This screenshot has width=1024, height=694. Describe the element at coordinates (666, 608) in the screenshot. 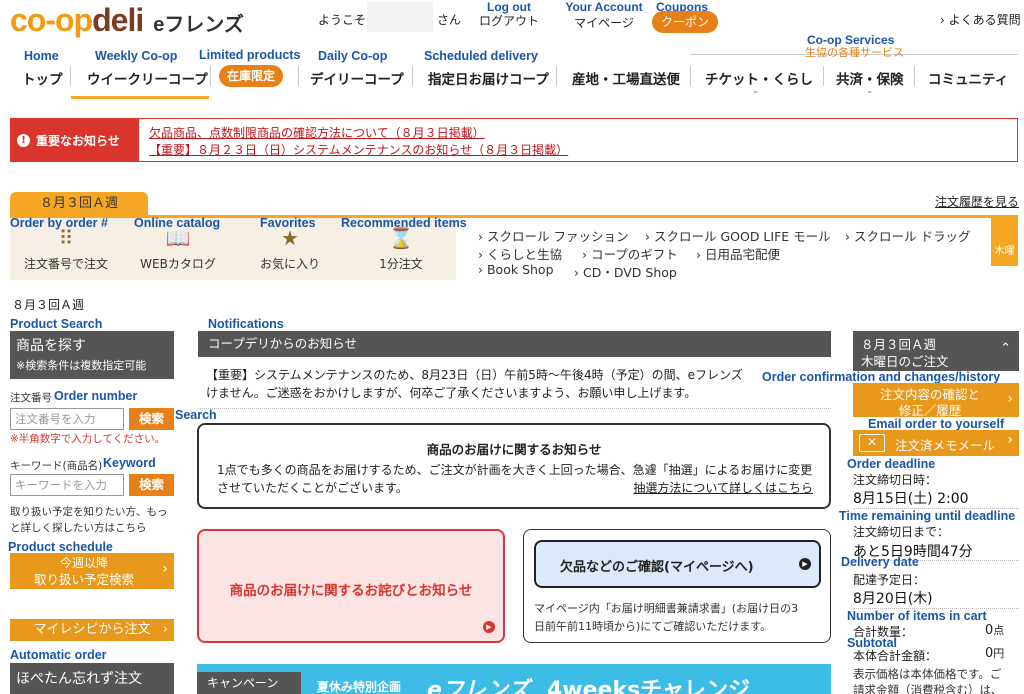

I see `shortage-text1: マイページ内「お届け明細書兼請求書」(お届け日の3` at that location.